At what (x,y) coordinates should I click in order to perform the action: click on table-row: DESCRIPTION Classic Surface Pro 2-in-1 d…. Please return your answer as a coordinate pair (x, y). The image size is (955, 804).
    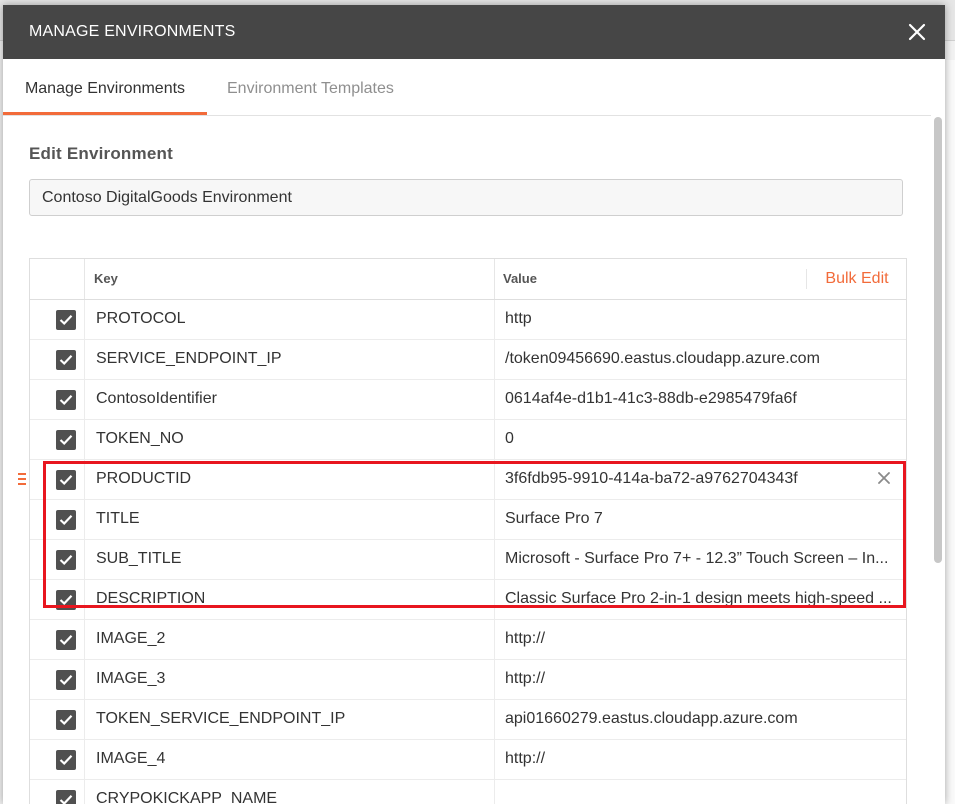
    Looking at the image, I should click on (468, 600).